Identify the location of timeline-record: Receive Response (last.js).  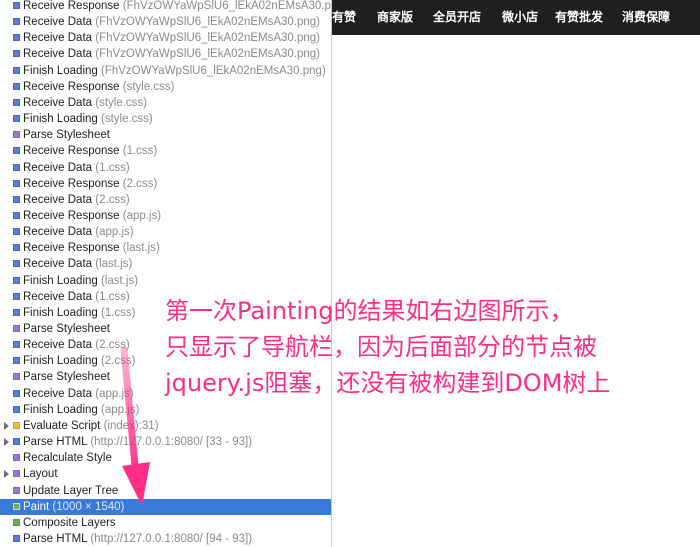
(165, 248).